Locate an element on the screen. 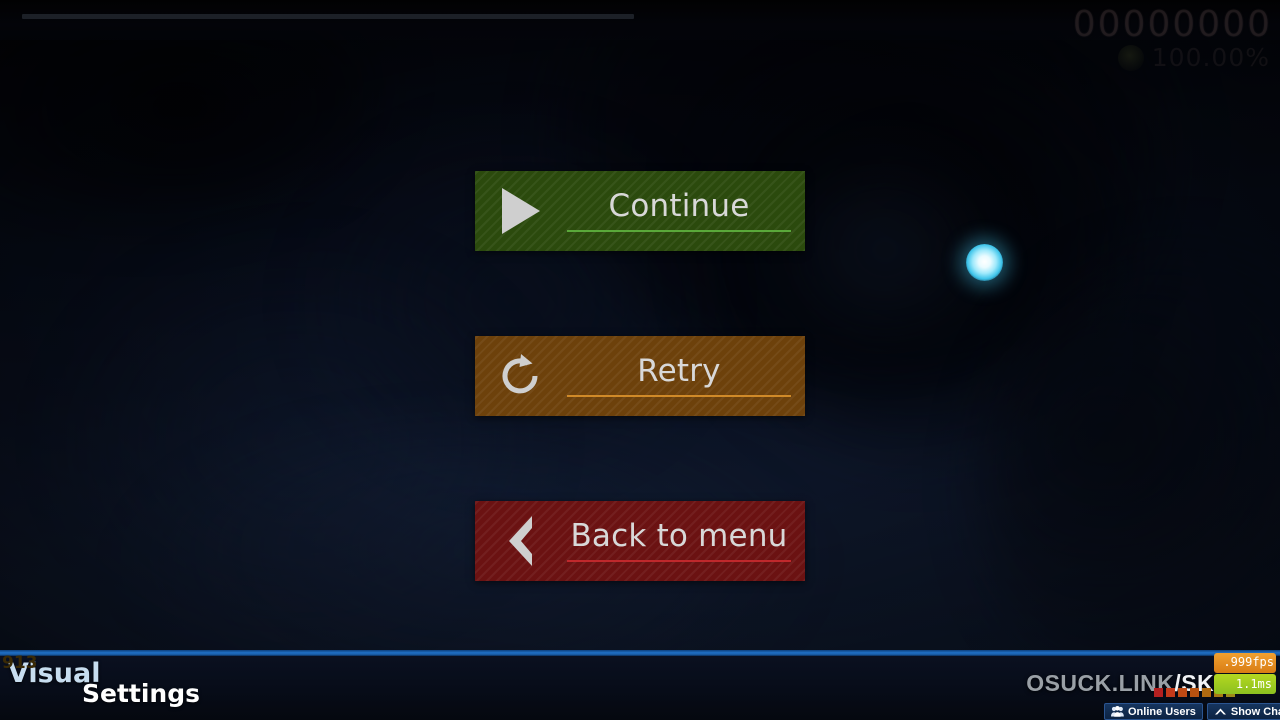 Image resolution: width=1280 pixels, height=720 pixels. retry-label-wrap: Retry is located at coordinates (686, 376).